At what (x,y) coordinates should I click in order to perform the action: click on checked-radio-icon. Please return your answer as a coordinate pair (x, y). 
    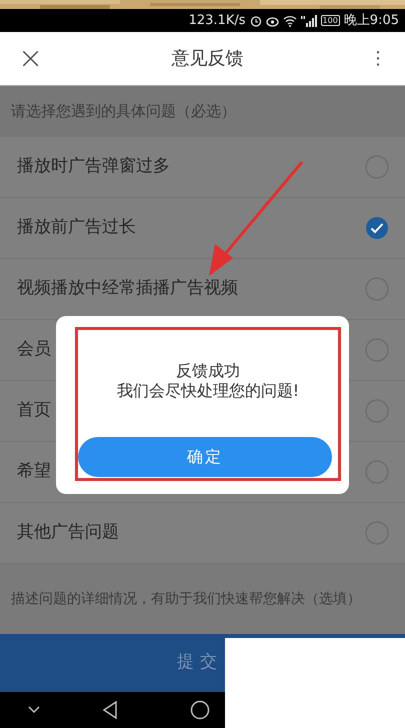
    Looking at the image, I should click on (377, 228).